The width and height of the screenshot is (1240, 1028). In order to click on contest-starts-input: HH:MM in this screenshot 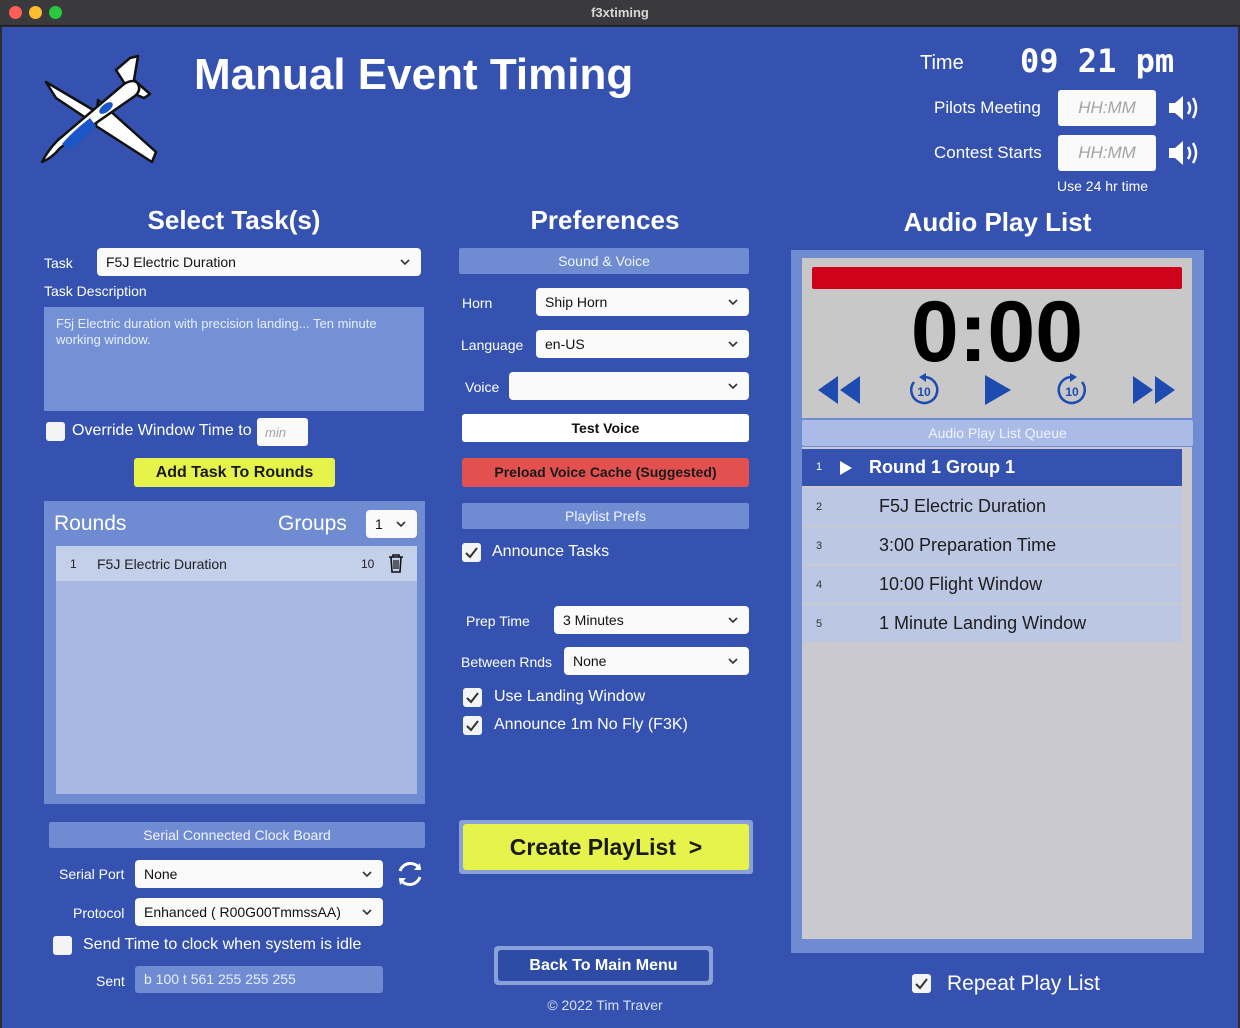, I will do `click(1107, 153)`.